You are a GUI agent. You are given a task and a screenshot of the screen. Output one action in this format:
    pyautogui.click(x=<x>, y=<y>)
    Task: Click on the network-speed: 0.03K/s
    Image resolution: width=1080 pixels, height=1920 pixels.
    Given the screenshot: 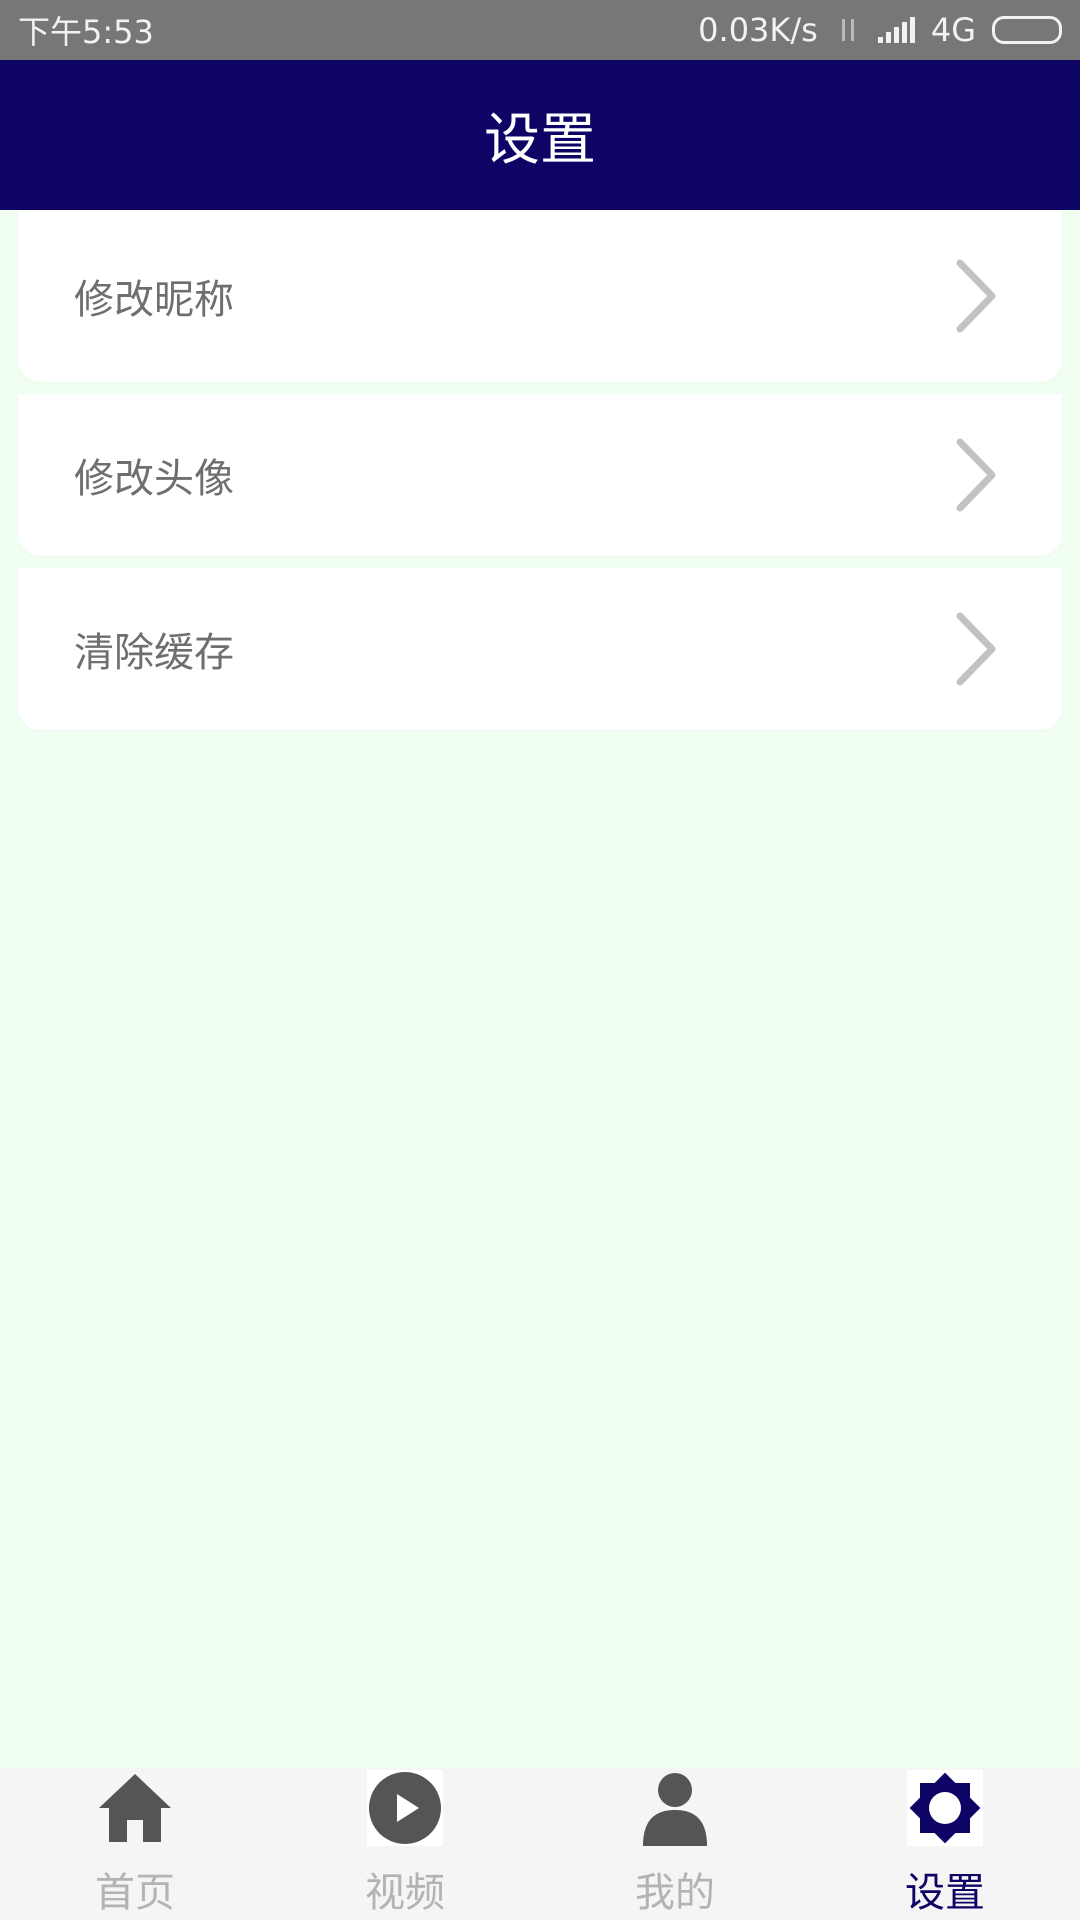 What is the action you would take?
    pyautogui.click(x=758, y=30)
    